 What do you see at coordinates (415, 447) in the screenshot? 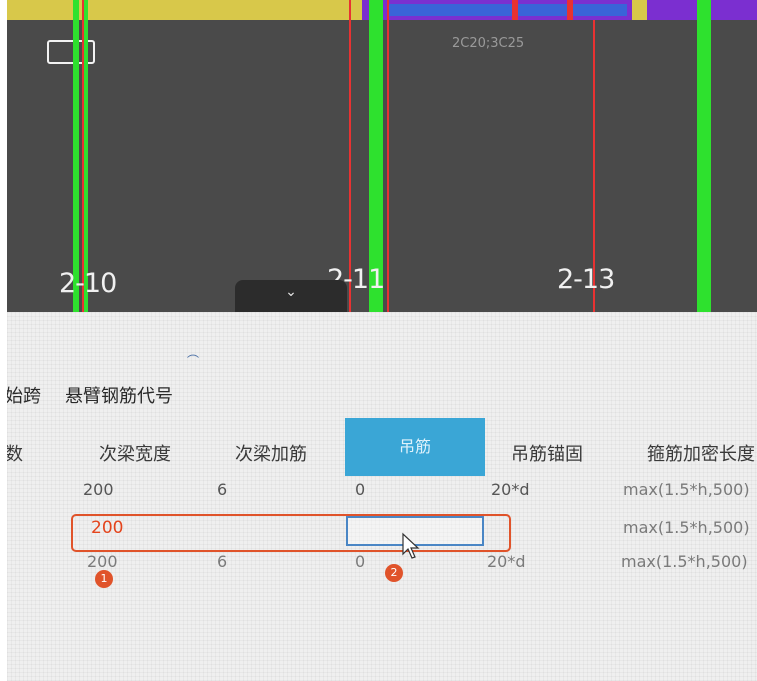
I see `column-header-selected: 吊筋` at bounding box center [415, 447].